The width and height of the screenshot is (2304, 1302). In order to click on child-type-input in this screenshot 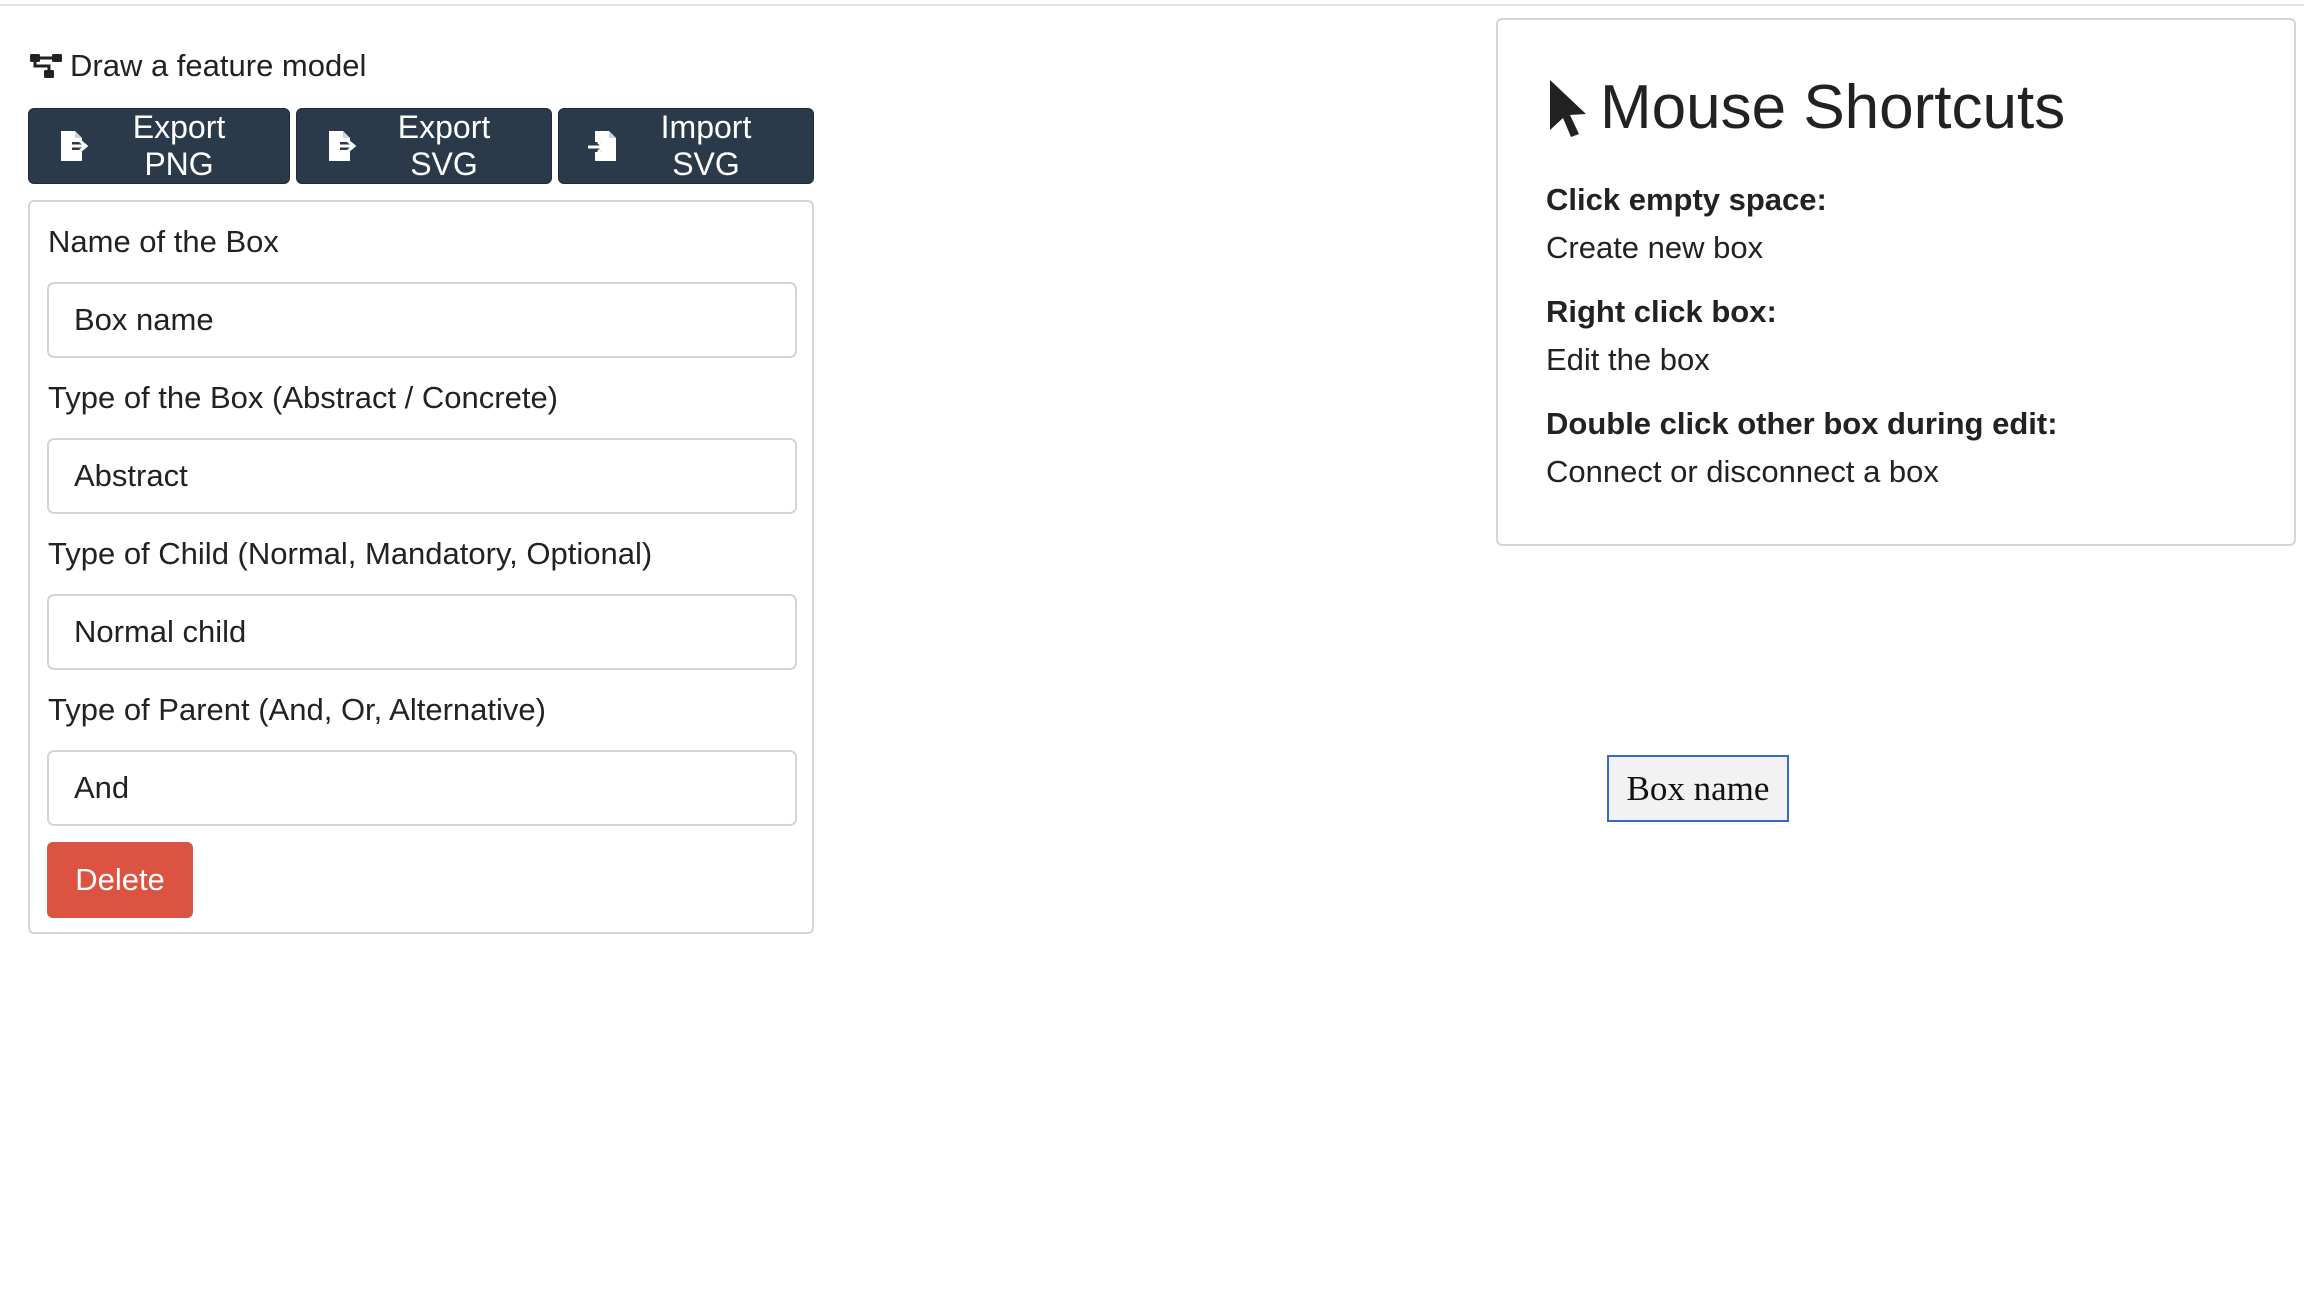, I will do `click(422, 632)`.